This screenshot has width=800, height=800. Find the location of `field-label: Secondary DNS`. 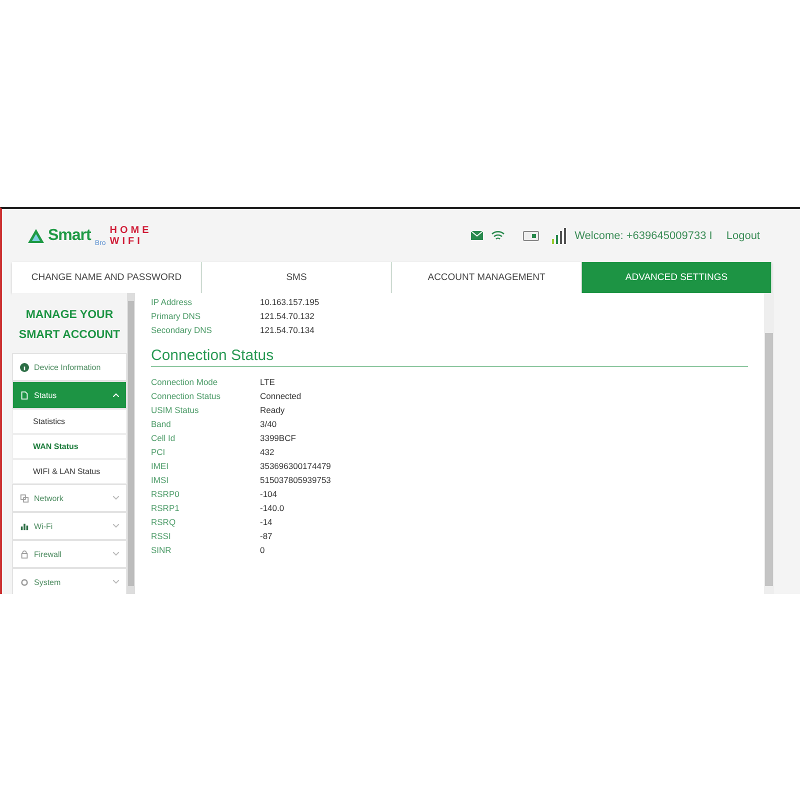

field-label: Secondary DNS is located at coordinates (182, 330).